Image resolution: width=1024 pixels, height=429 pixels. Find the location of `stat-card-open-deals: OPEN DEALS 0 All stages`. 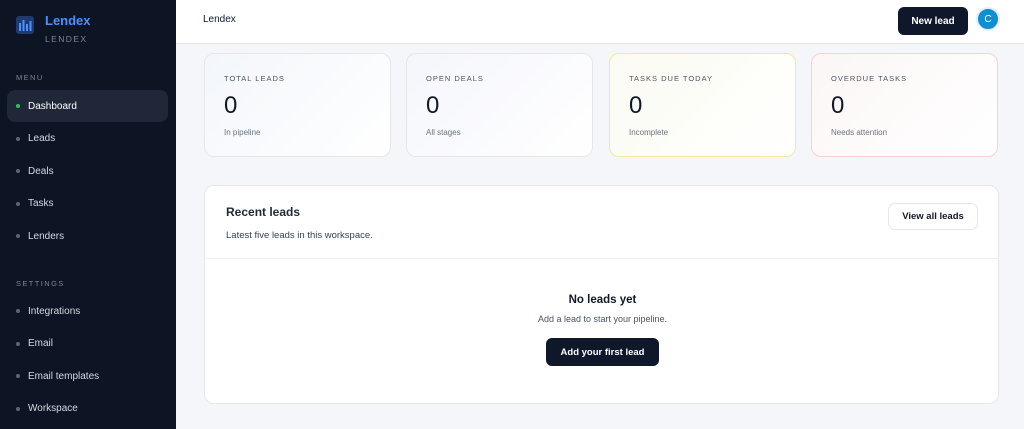

stat-card-open-deals: OPEN DEALS 0 All stages is located at coordinates (499, 105).